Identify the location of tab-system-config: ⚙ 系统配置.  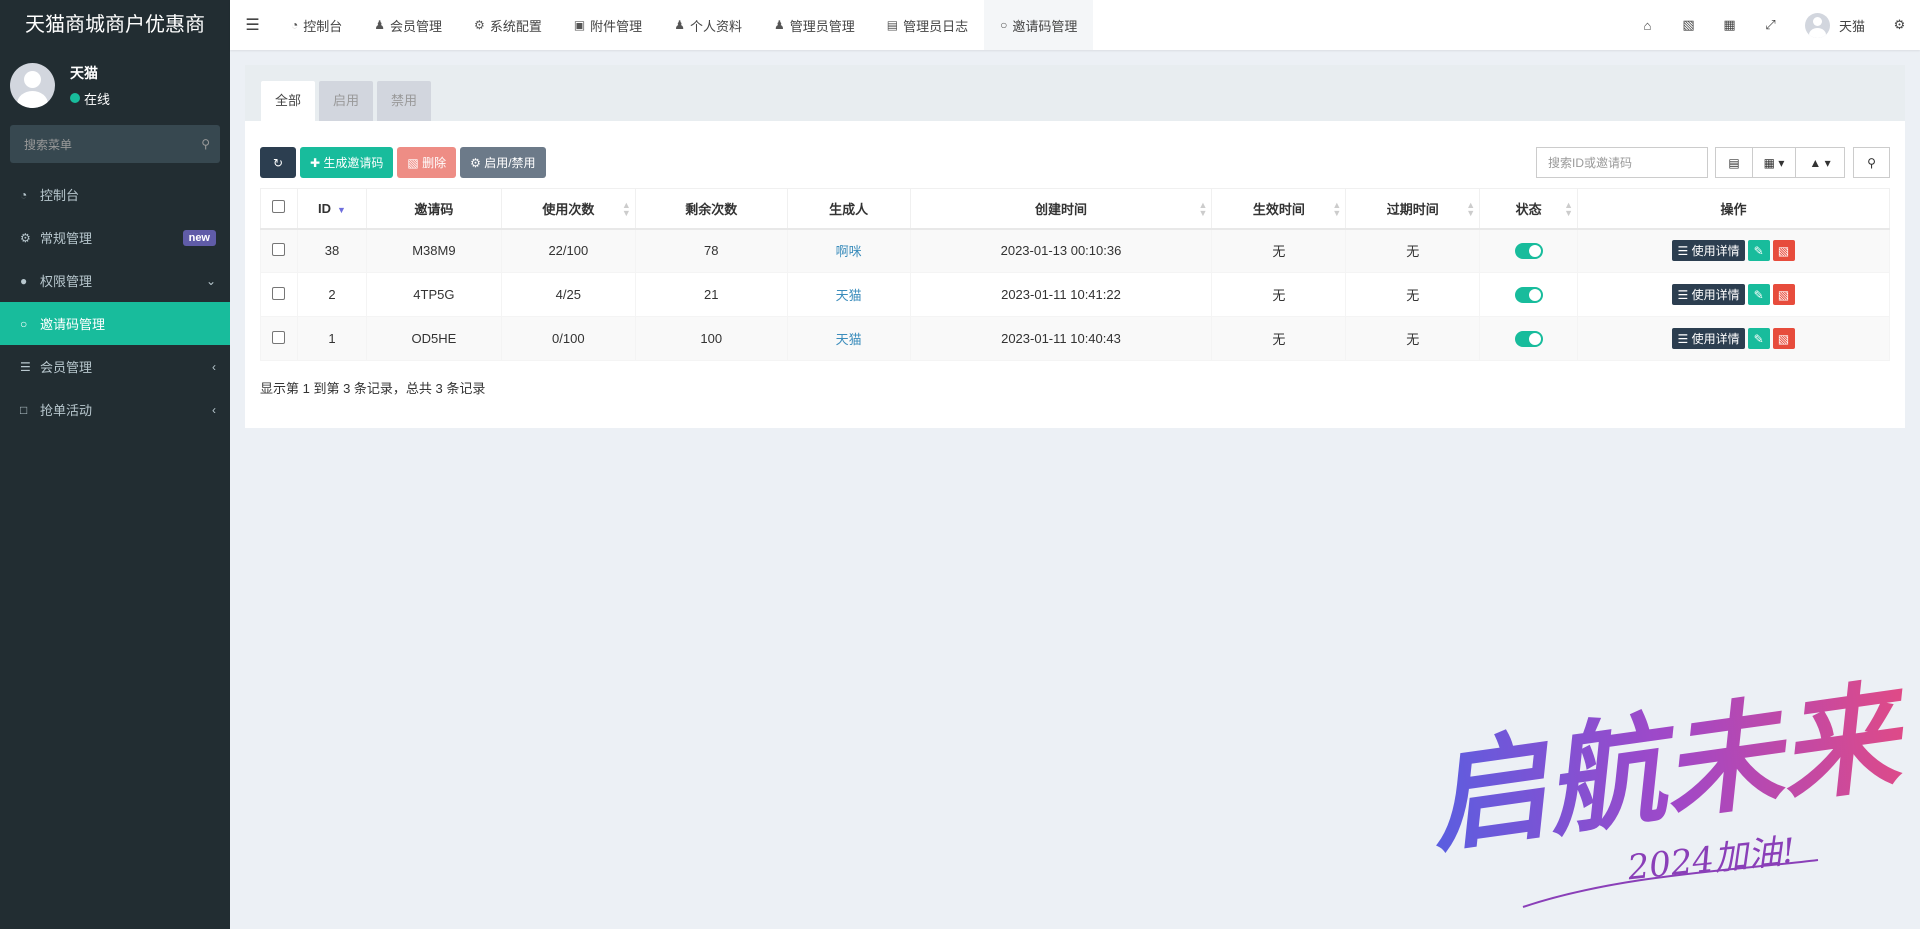
(508, 25).